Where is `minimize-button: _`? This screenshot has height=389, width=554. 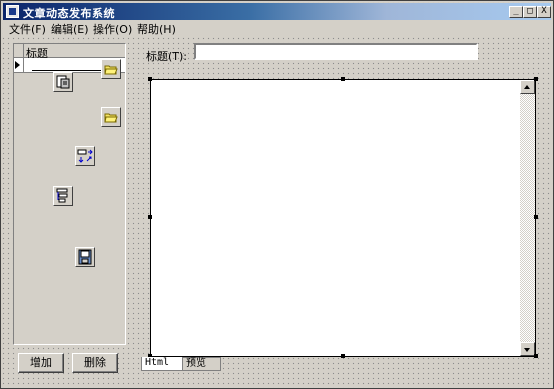
minimize-button: _ is located at coordinates (516, 12).